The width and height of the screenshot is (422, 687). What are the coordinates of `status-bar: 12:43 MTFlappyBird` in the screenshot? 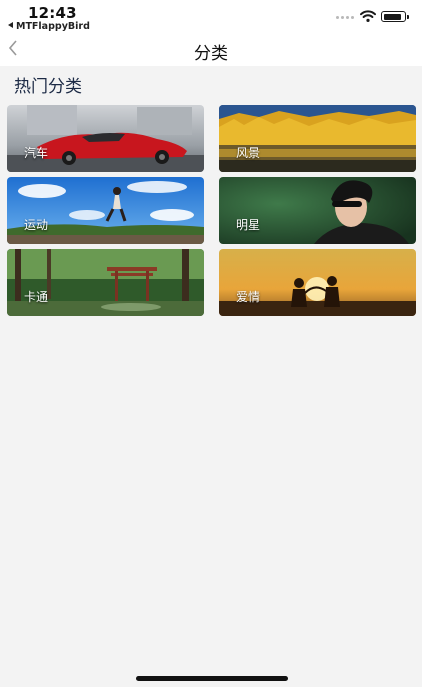 It's located at (211, 17).